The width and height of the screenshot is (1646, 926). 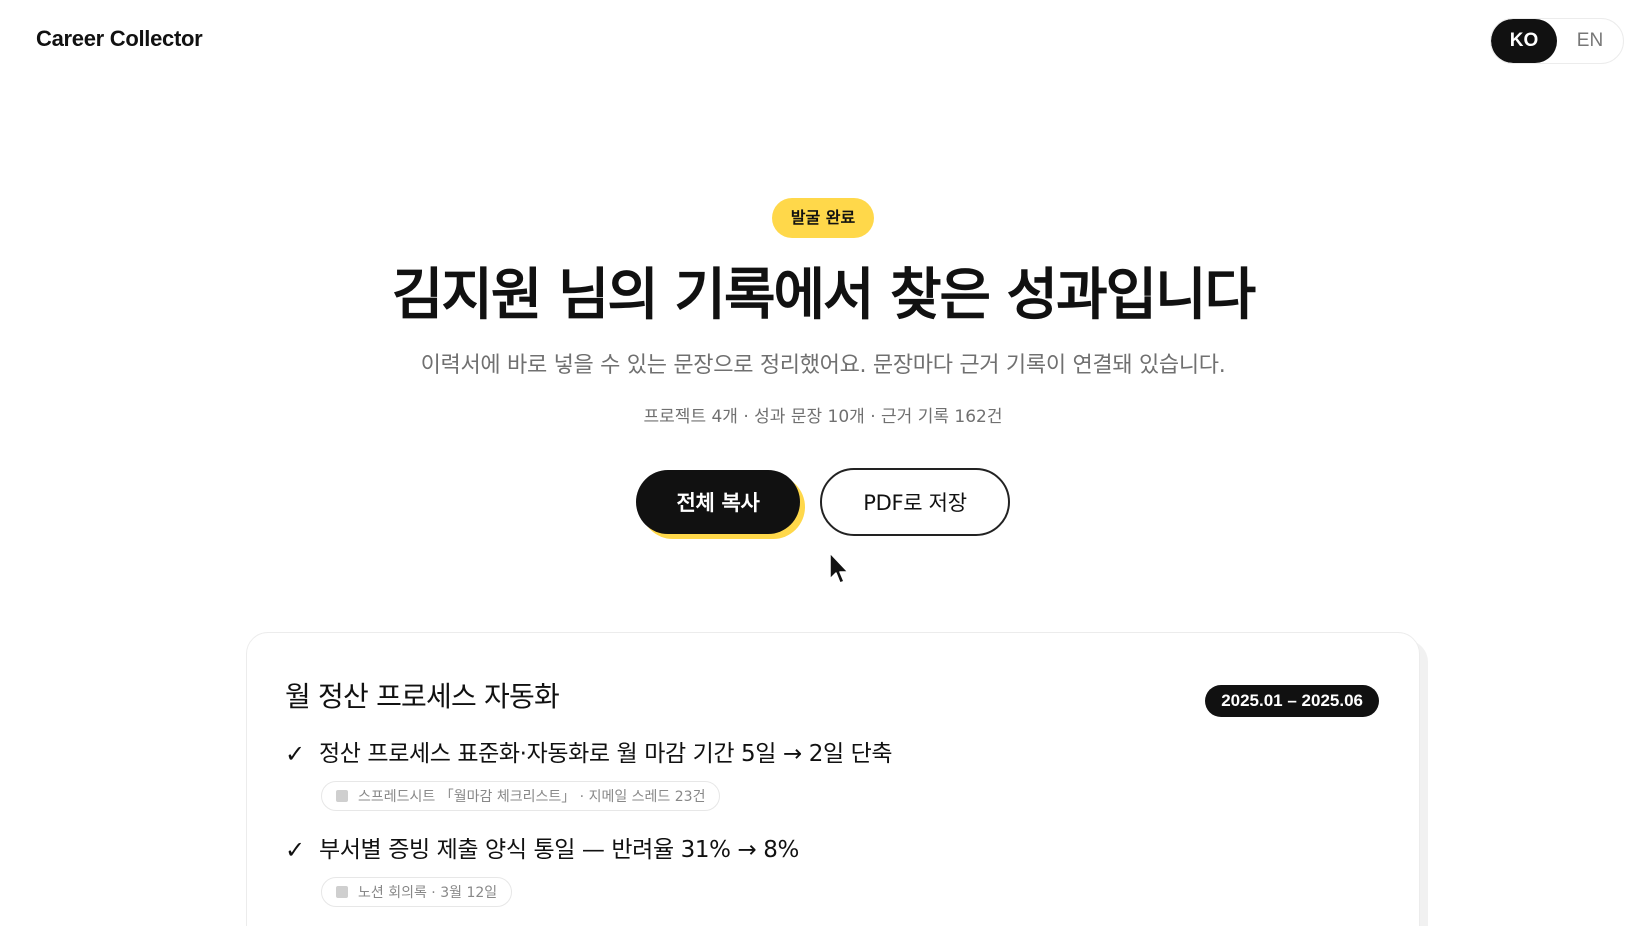 I want to click on project-period-badge: 2025.01 – 2025.06, so click(x=1292, y=701).